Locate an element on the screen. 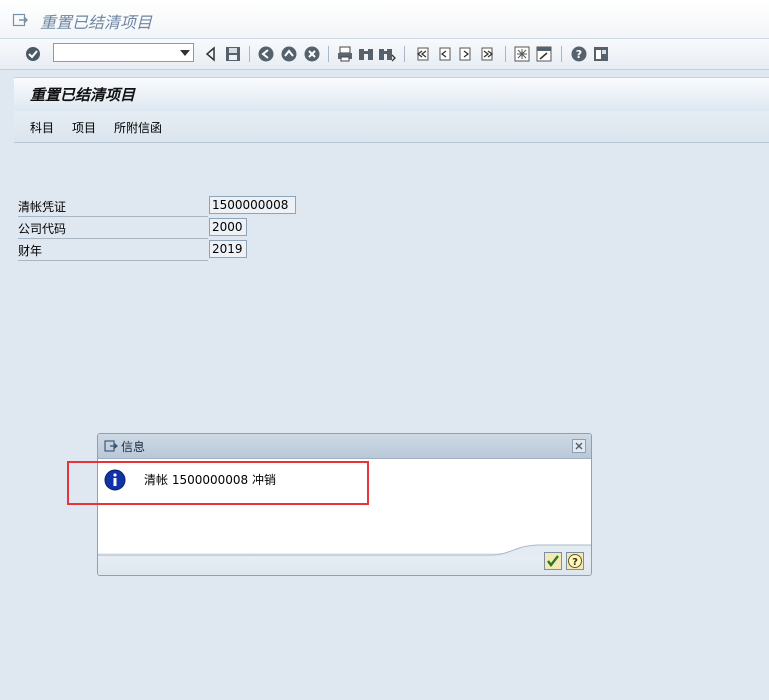  find-next-icon is located at coordinates (387, 54).